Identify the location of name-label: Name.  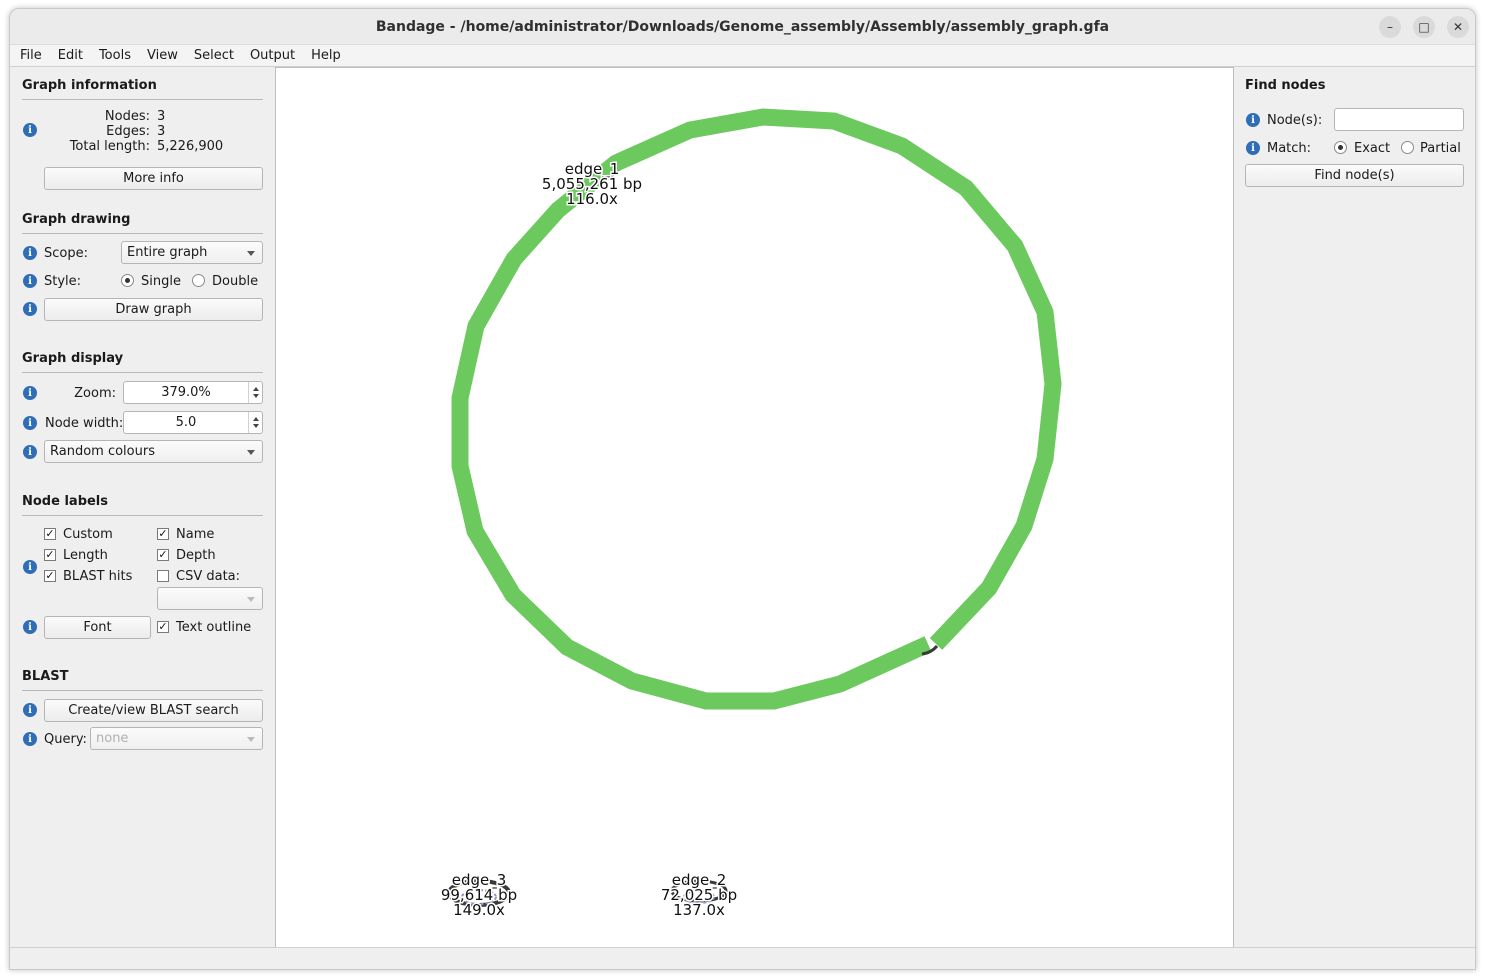
(195, 534).